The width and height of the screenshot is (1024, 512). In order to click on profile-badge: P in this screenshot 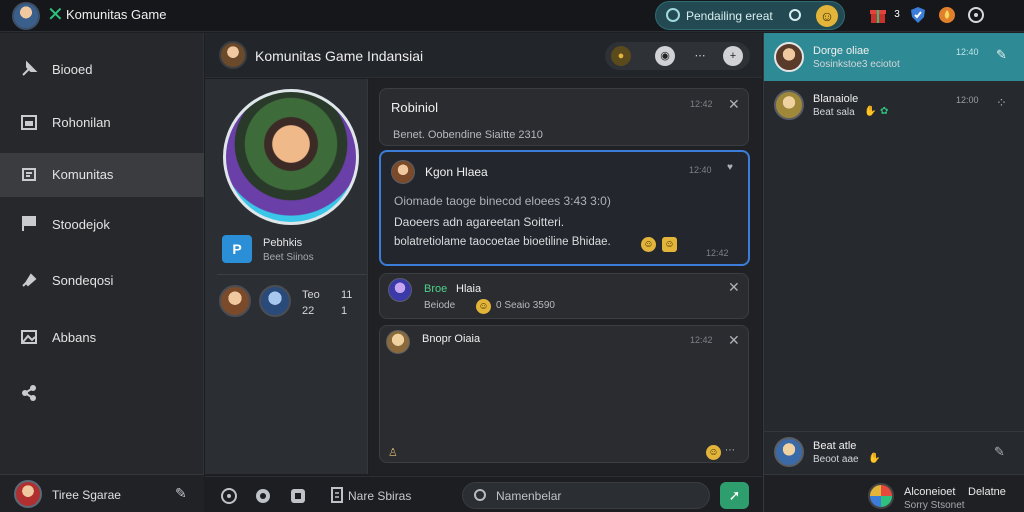, I will do `click(237, 249)`.